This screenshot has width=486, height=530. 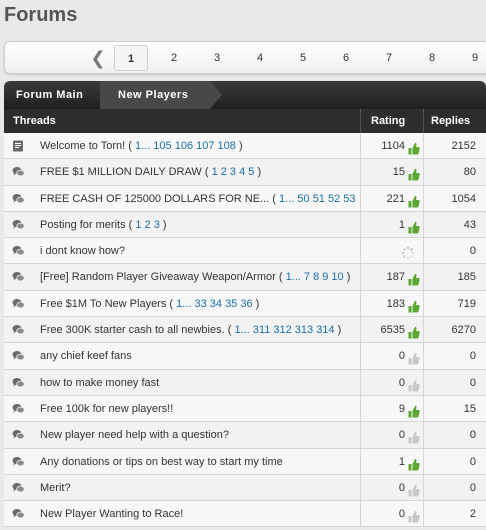 What do you see at coordinates (134, 435) in the screenshot?
I see `thread-title-link: New player need help with a question?` at bounding box center [134, 435].